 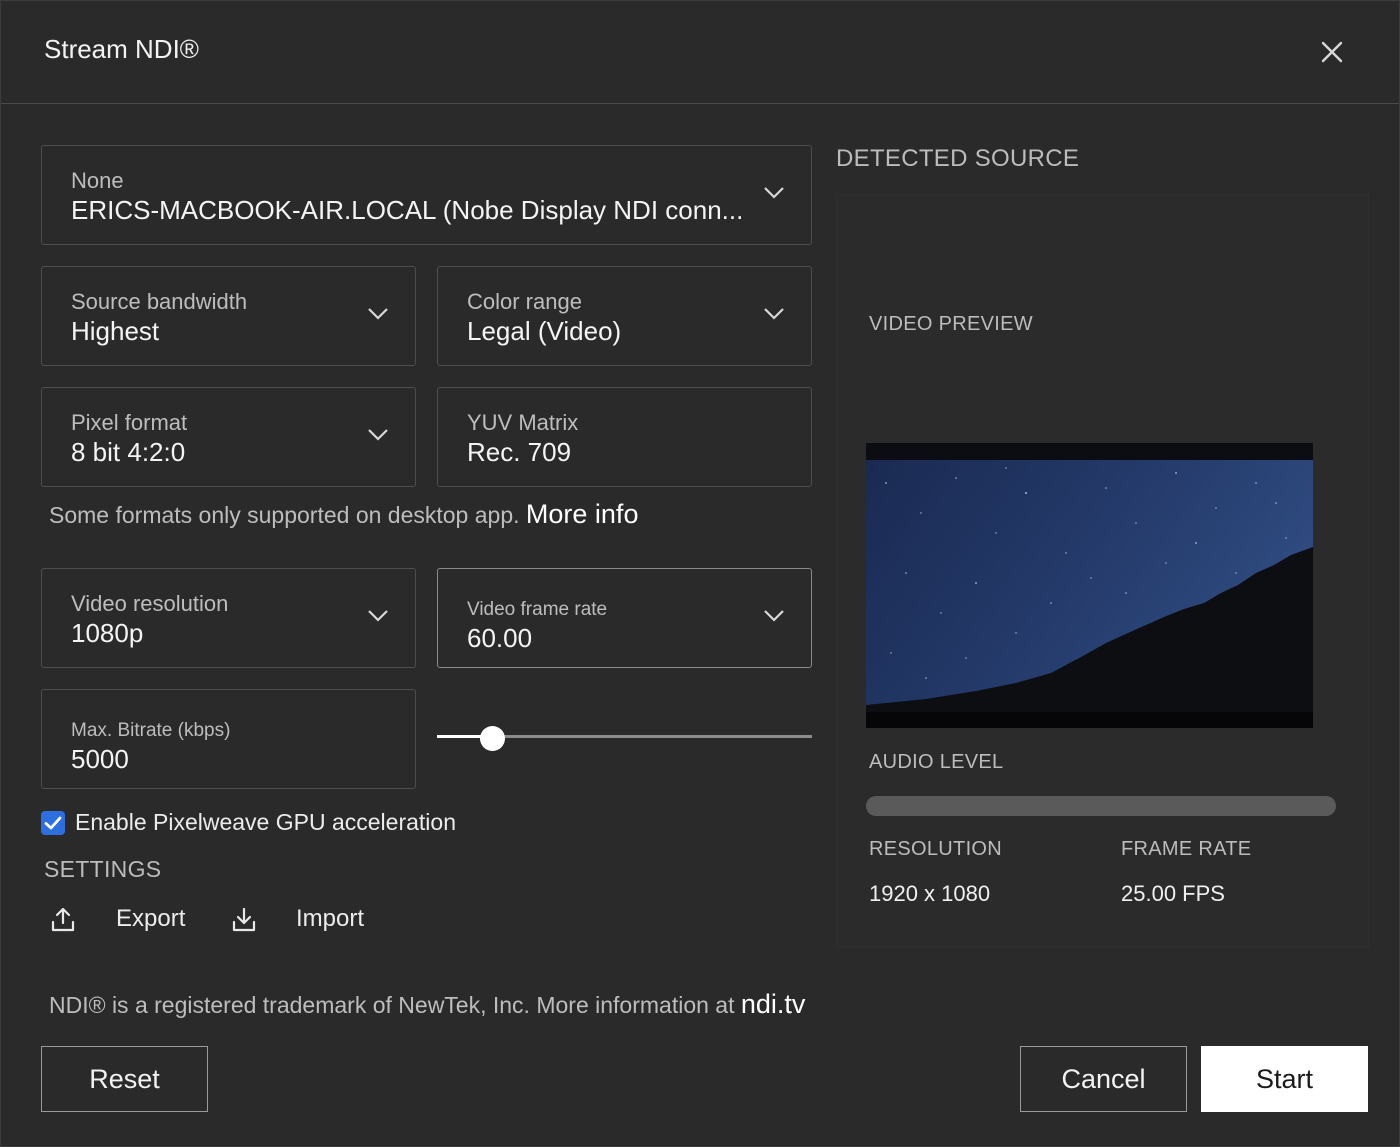 I want to click on pixel-format-label: Pixel format, so click(x=129, y=422).